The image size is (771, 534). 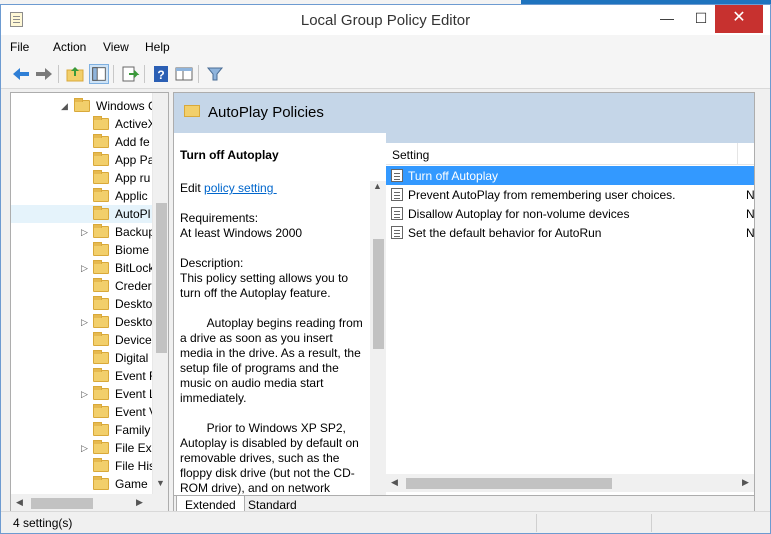 I want to click on tree-item: Game, so click(x=82, y=484).